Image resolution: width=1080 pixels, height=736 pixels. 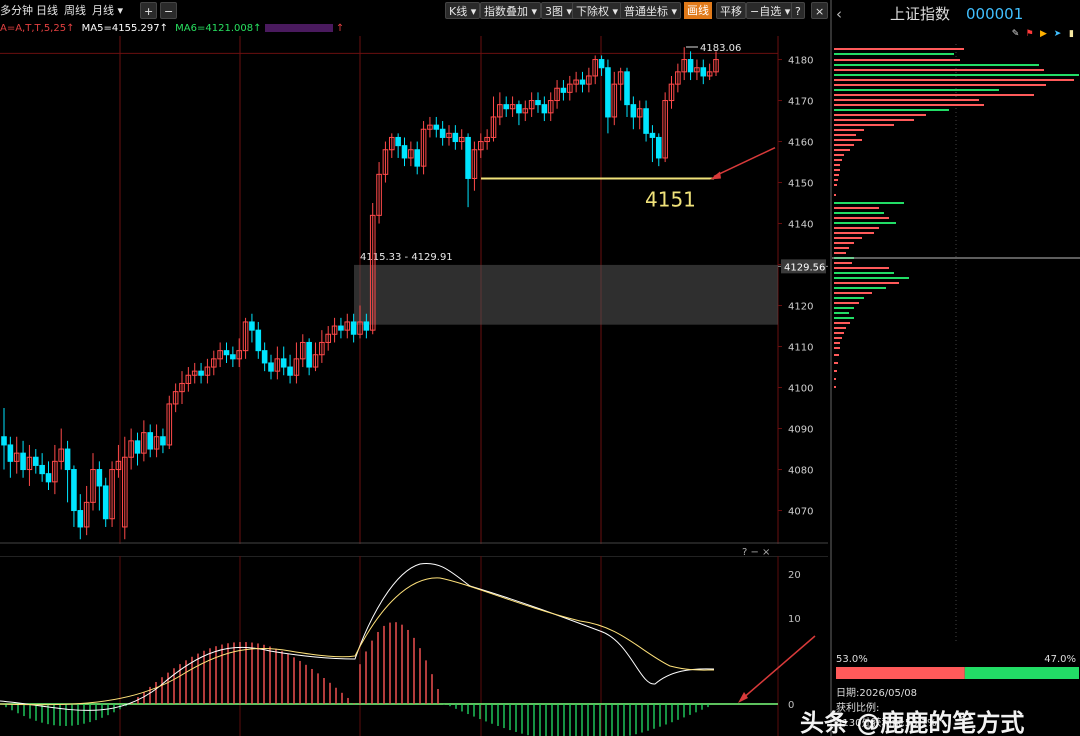 What do you see at coordinates (463, 10) in the screenshot?
I see `toolbar-button-0: K线 ▾` at bounding box center [463, 10].